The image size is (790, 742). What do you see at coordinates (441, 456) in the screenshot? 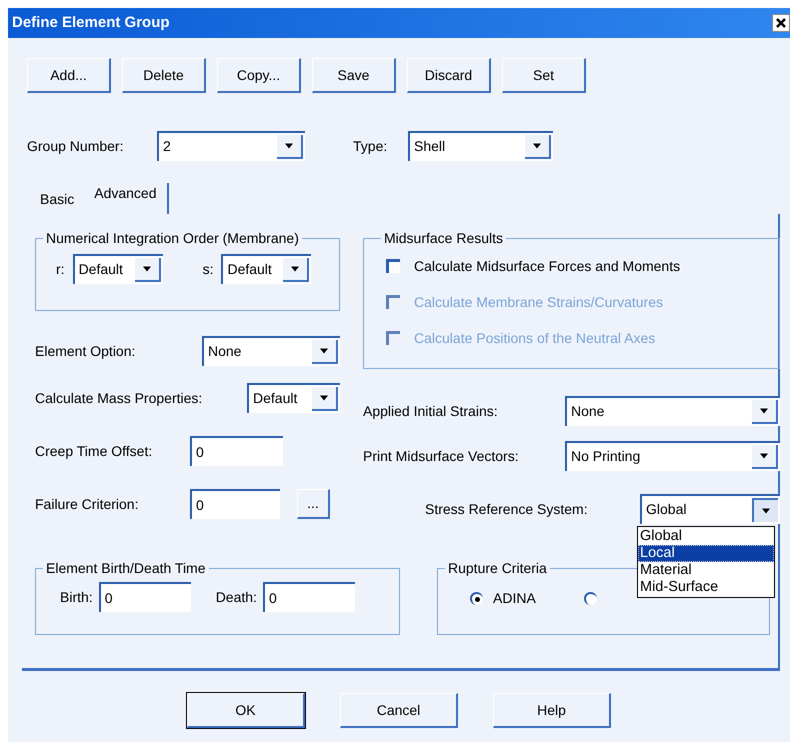
I see `field-label: Print Midsurface Vectors:` at bounding box center [441, 456].